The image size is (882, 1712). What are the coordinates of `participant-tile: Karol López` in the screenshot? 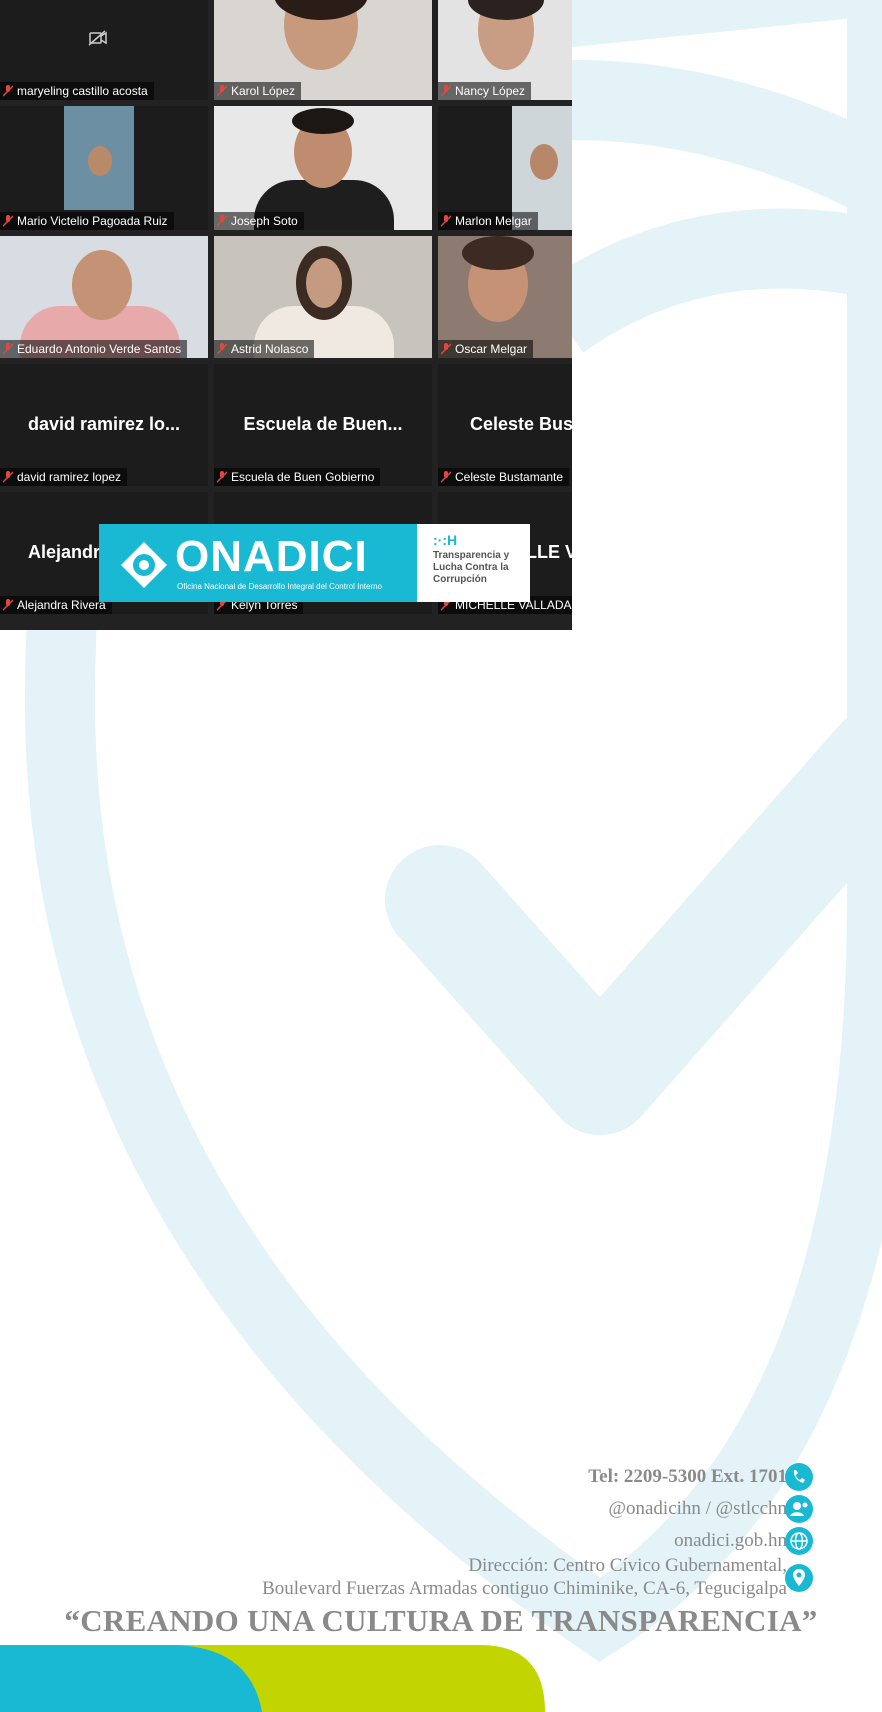 It's located at (323, 50).